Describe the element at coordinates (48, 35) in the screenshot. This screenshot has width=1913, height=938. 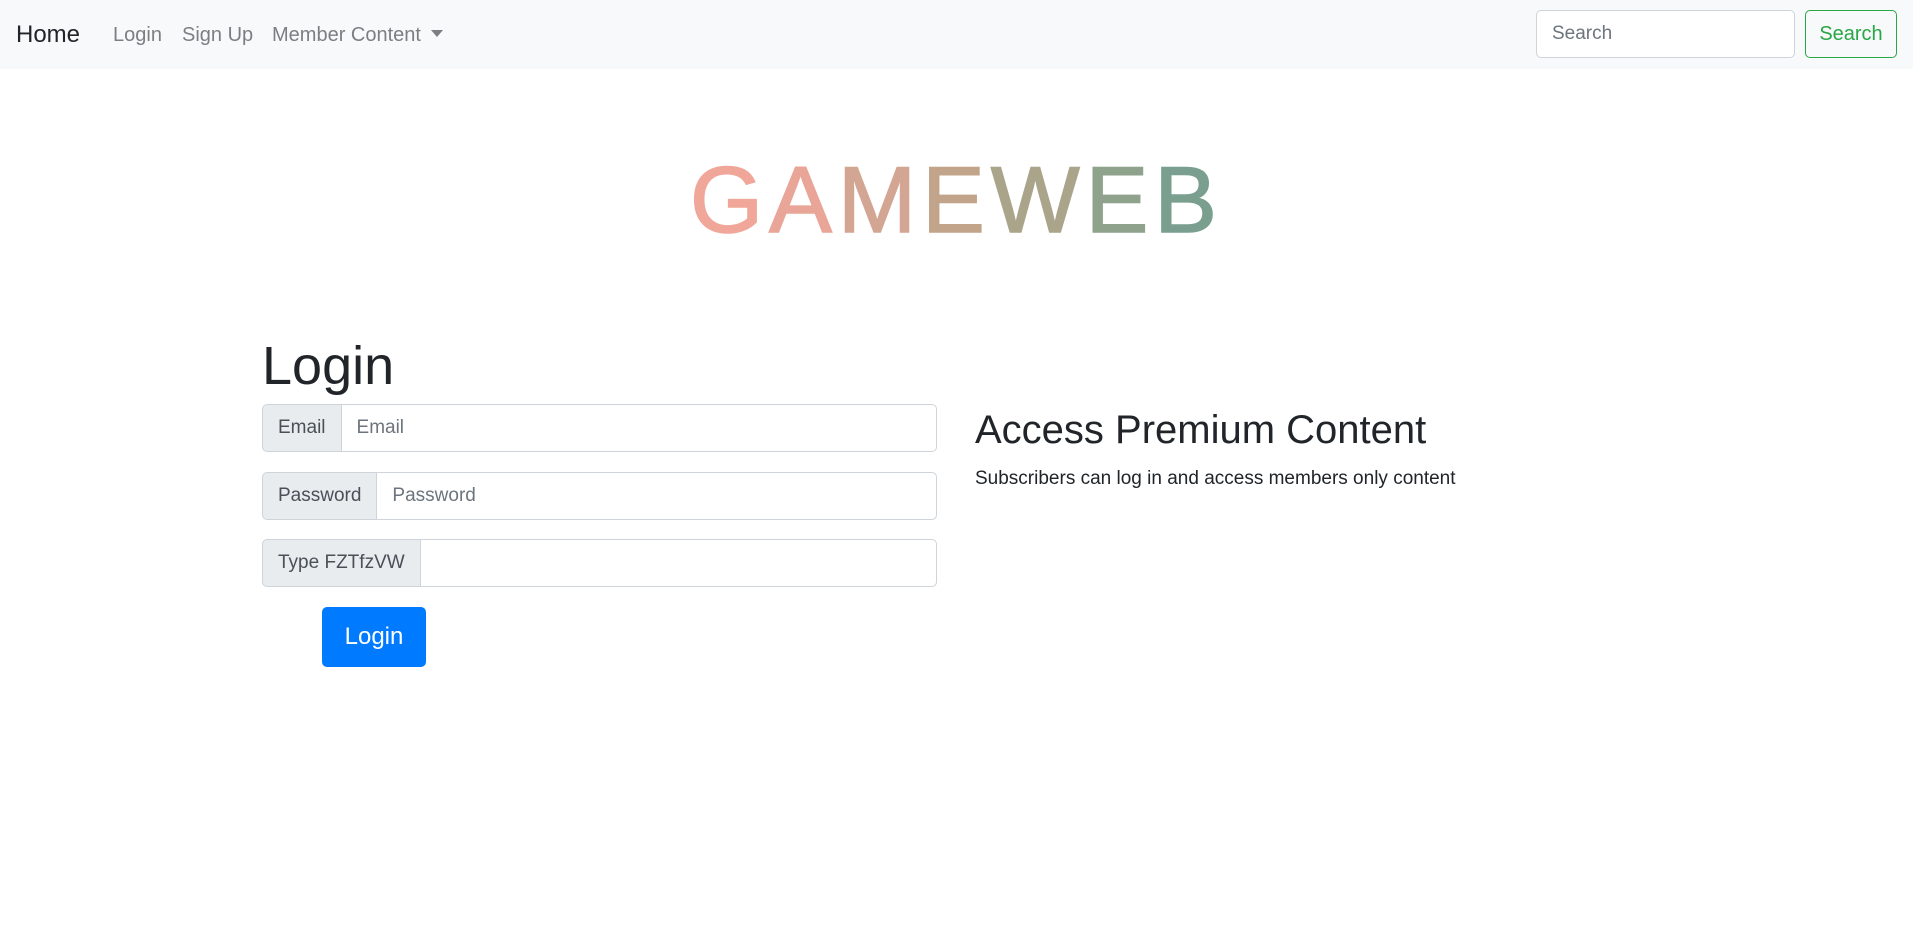
I see `home-link: Home` at that location.